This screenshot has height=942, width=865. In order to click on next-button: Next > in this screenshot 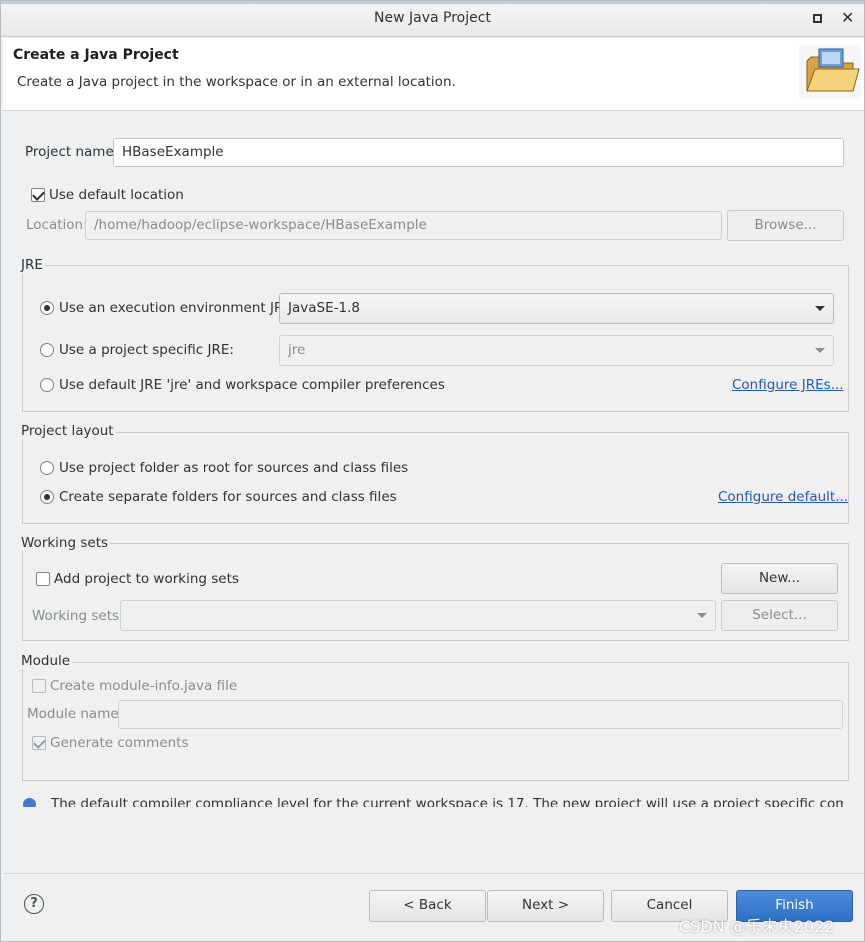, I will do `click(545, 906)`.